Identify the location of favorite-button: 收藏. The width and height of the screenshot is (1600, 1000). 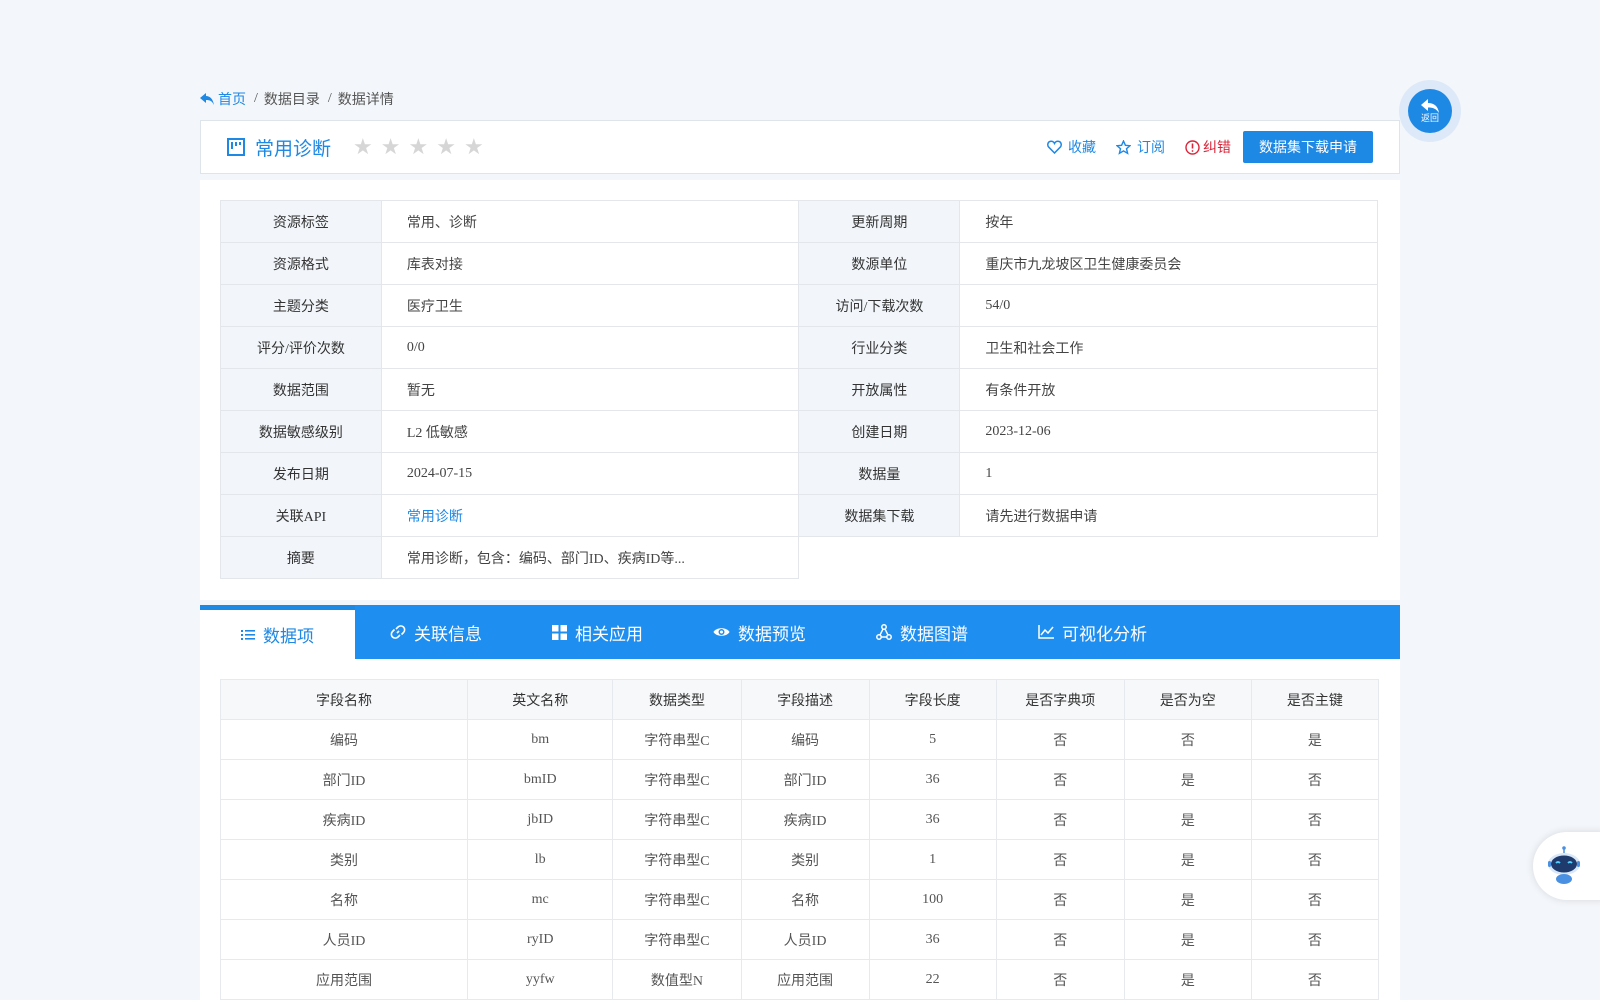
(1071, 147).